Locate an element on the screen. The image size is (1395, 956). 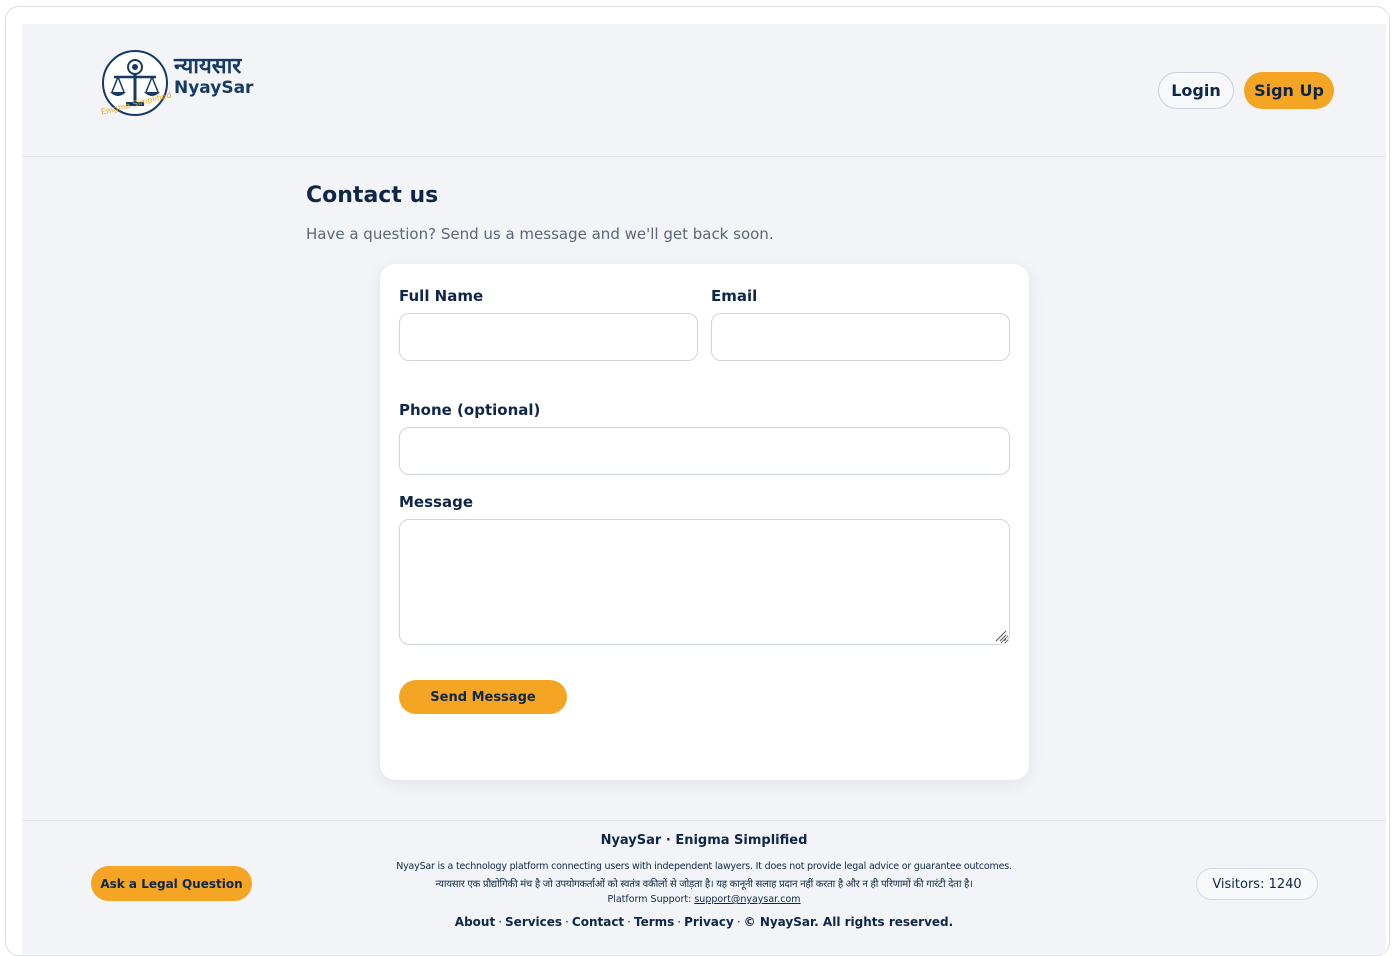
ask-legal-question-button: Ask a Legal Question is located at coordinates (171, 883).